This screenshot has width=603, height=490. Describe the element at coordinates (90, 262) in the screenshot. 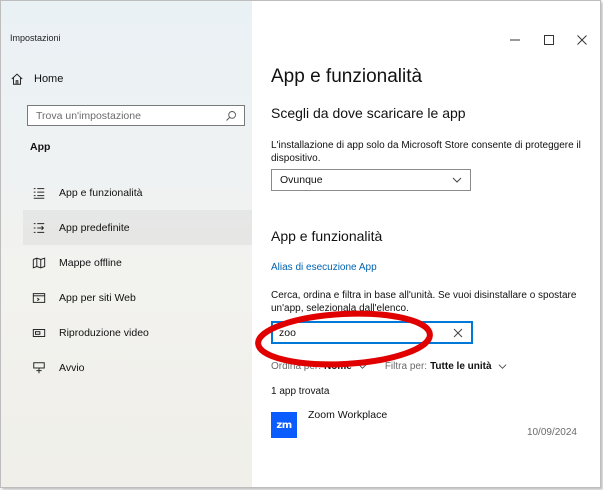

I see `sidebar-item-label: Mappe offline` at that location.